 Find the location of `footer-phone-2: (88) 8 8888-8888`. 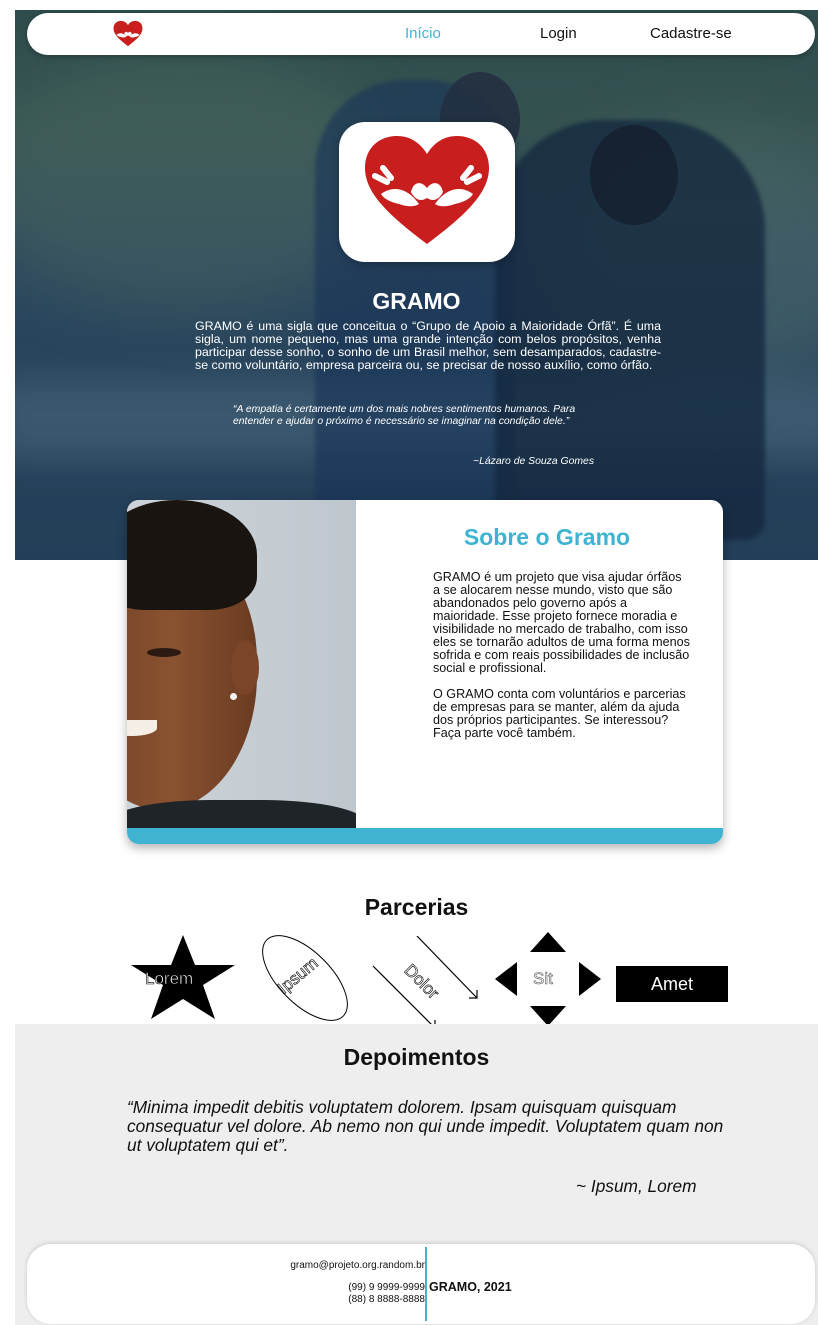

footer-phone-2: (88) 8 8888-8888 is located at coordinates (386, 1299).